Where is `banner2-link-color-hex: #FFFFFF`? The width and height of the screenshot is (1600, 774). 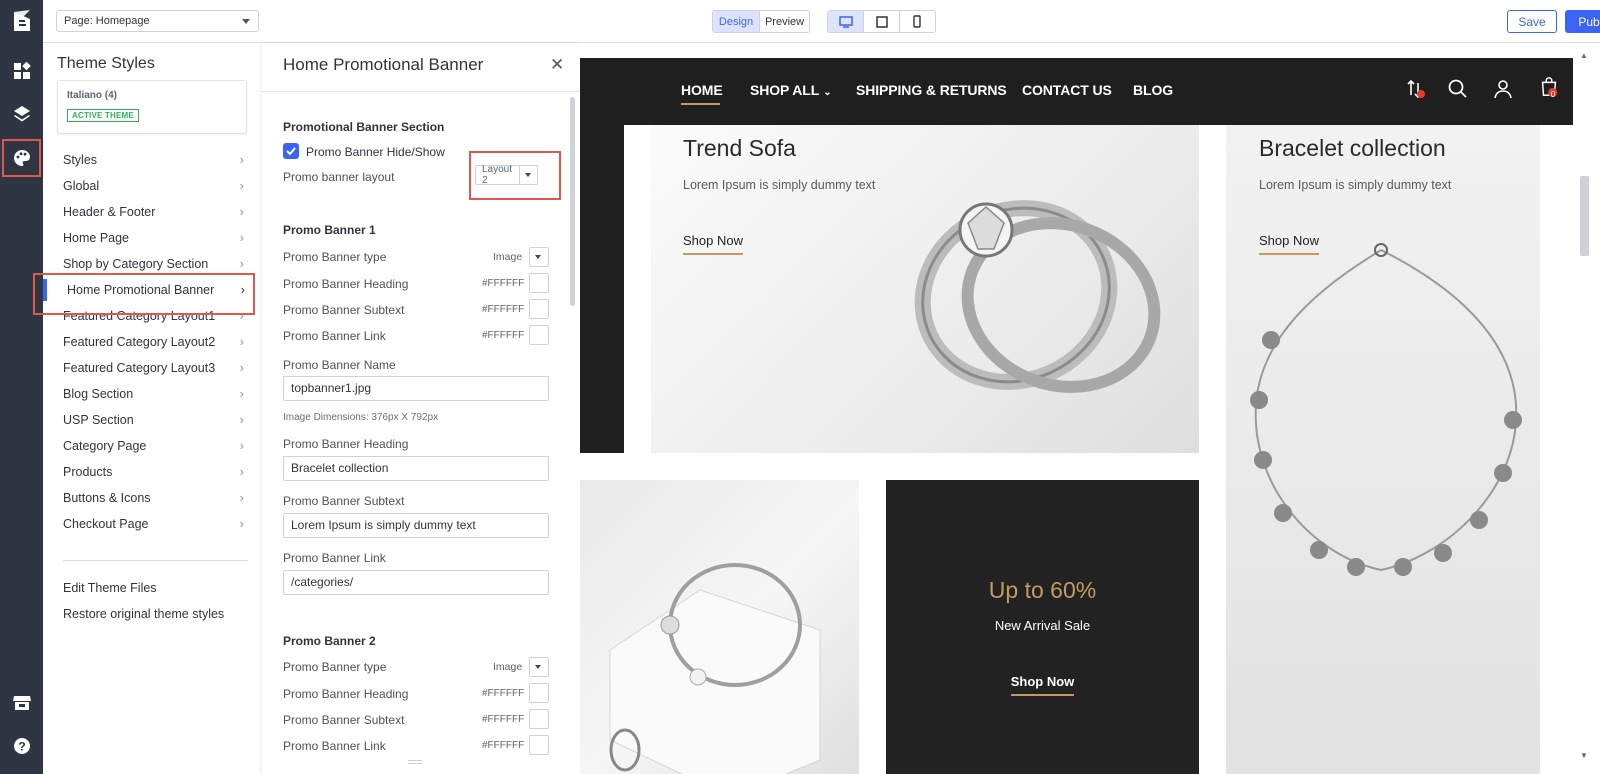 banner2-link-color-hex: #FFFFFF is located at coordinates (503, 745).